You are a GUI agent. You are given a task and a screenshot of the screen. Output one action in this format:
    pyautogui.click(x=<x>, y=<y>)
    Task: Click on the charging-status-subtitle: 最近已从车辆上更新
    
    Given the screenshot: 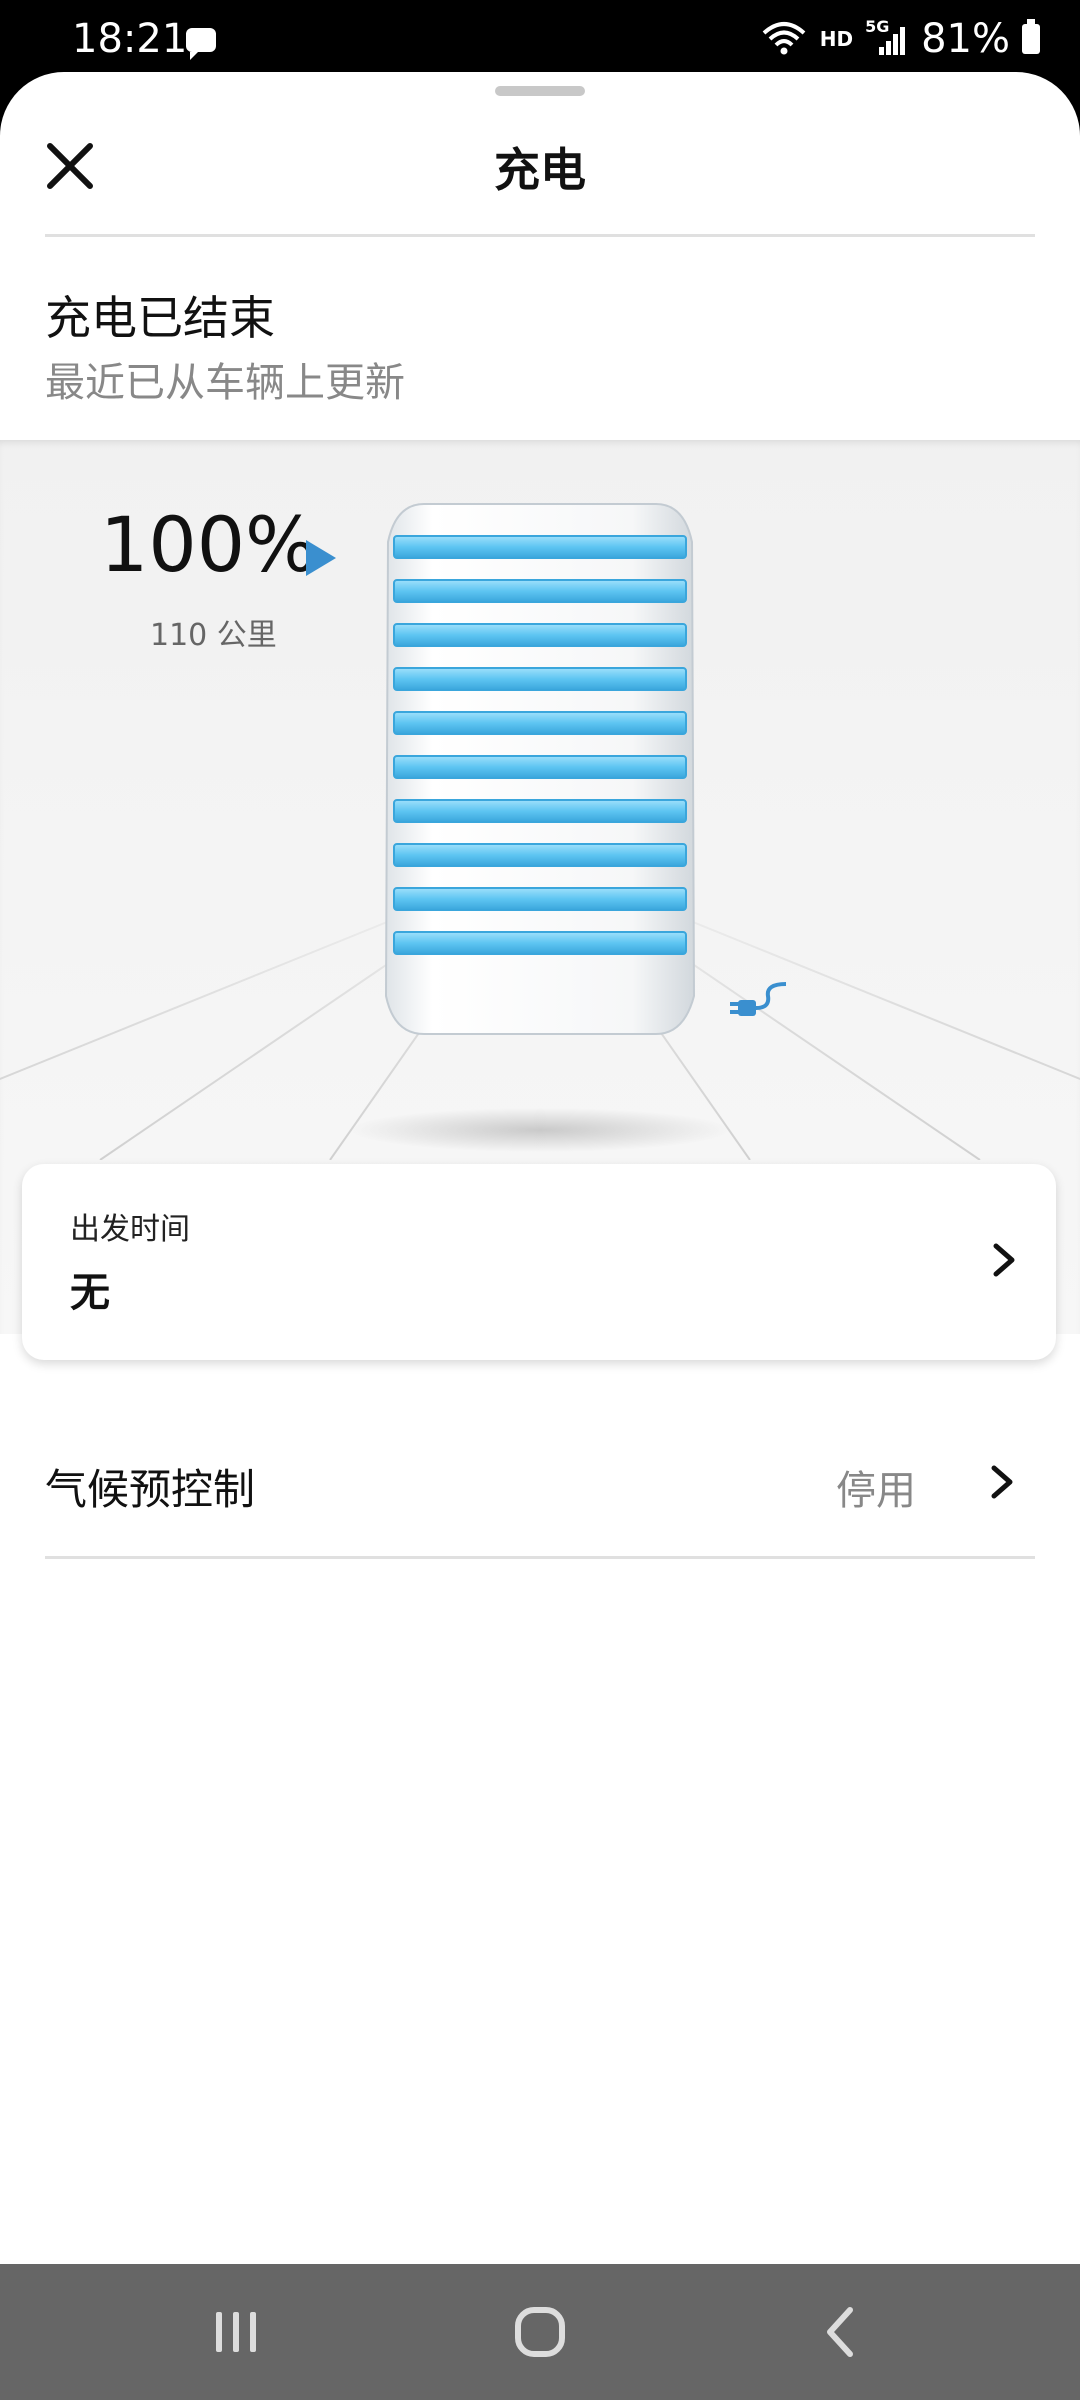 What is the action you would take?
    pyautogui.click(x=225, y=383)
    